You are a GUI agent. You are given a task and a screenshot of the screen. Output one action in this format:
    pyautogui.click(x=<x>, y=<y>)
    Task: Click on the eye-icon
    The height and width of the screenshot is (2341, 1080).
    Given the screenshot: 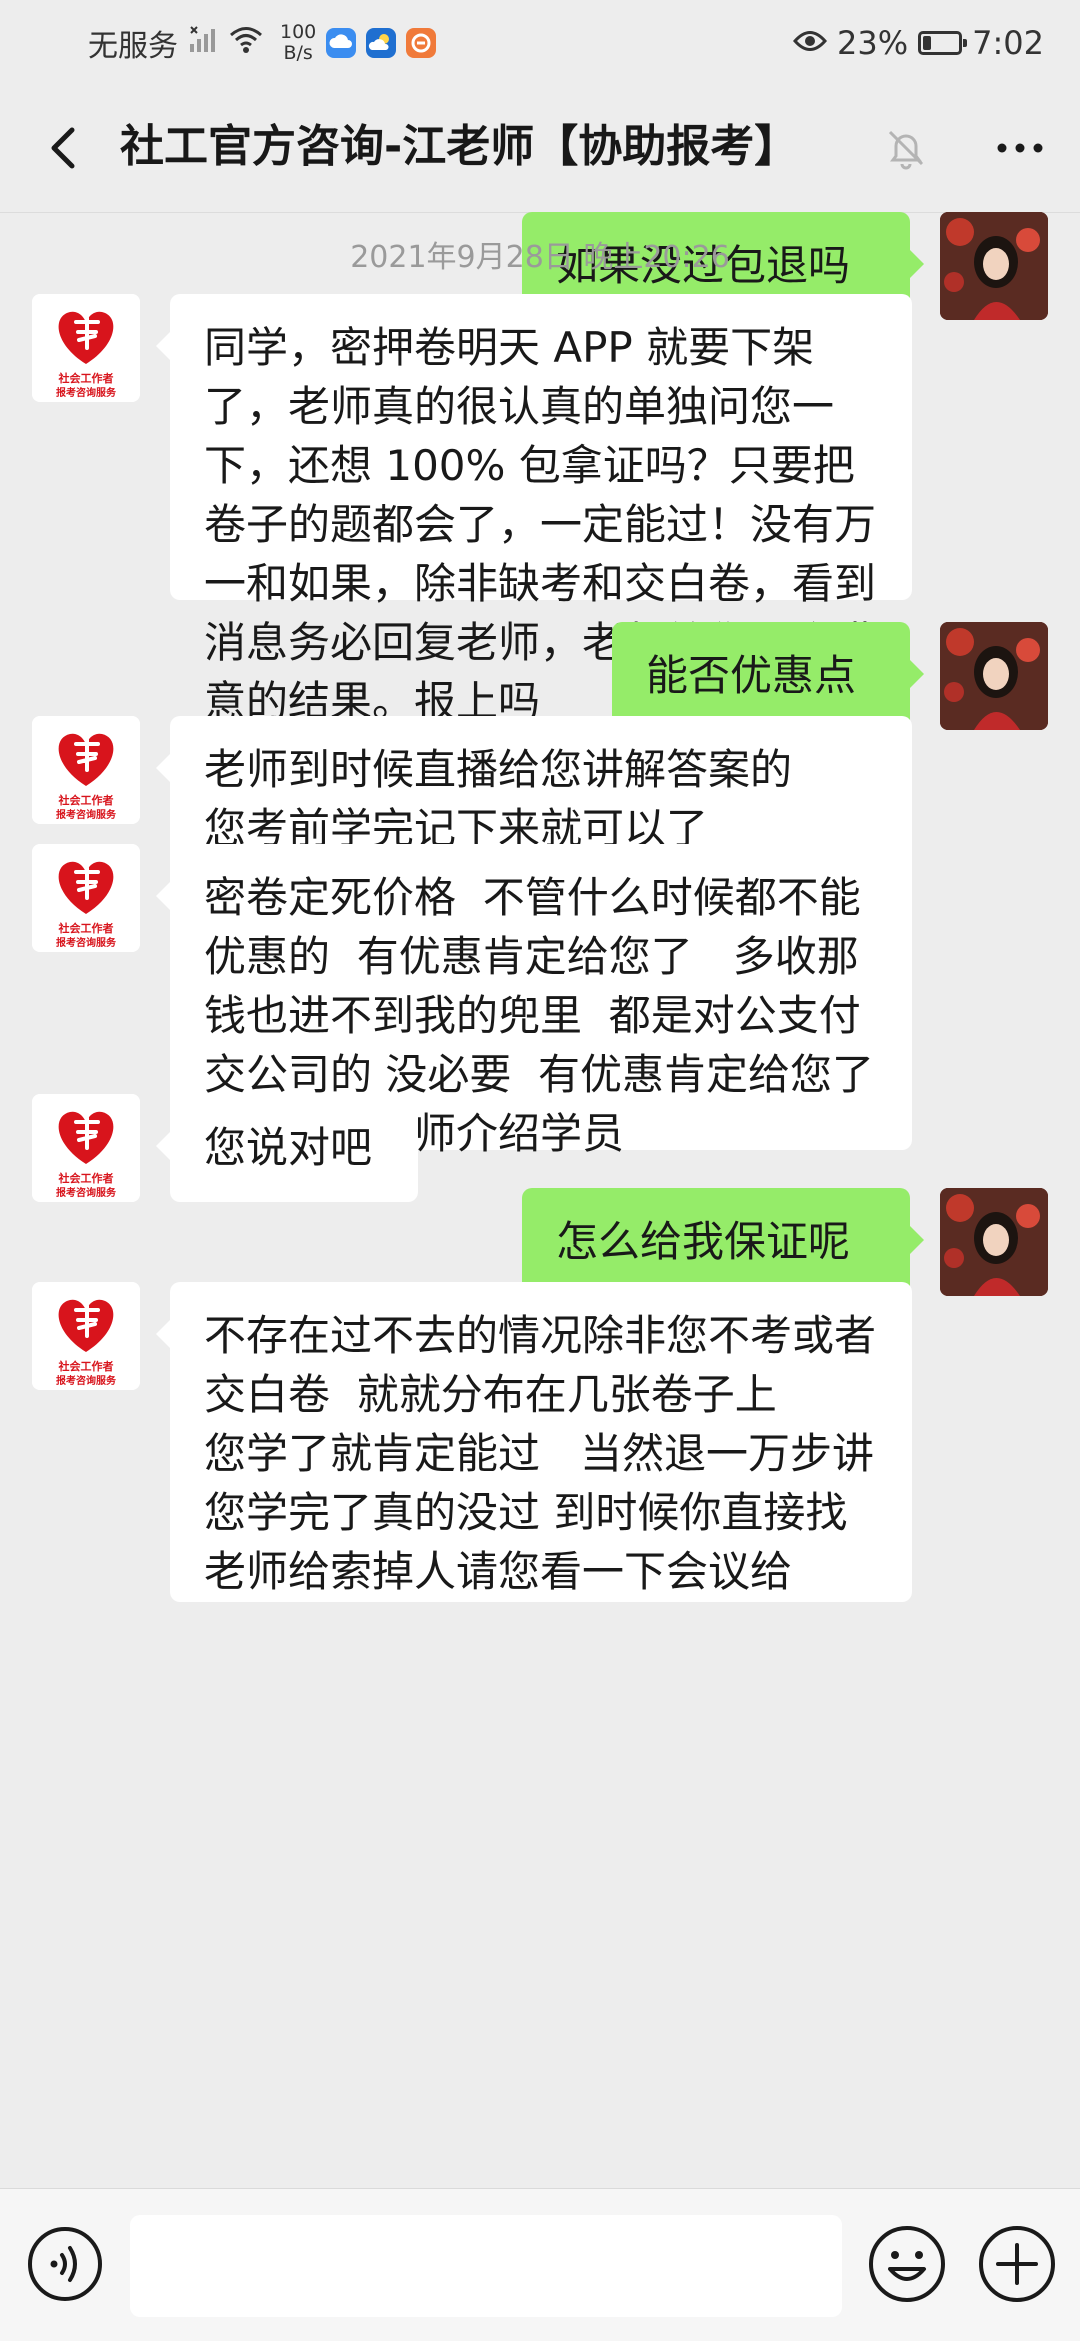 What is the action you would take?
    pyautogui.click(x=810, y=43)
    